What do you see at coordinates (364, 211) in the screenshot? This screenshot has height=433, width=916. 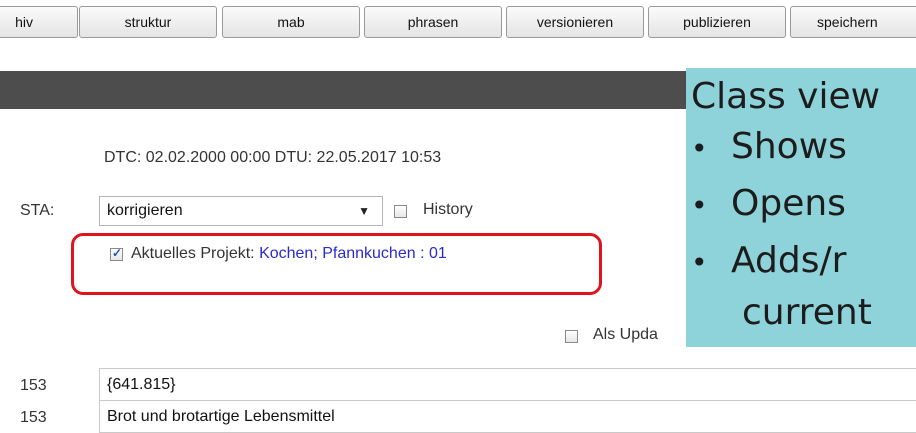 I see `dropdown-arrow-icon: ▼` at bounding box center [364, 211].